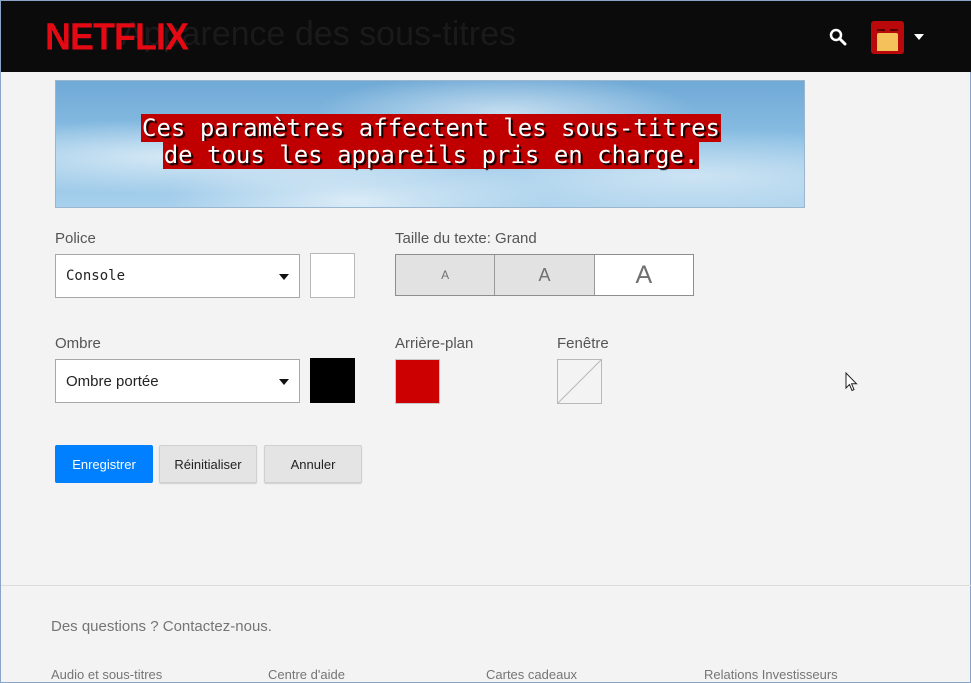 The width and height of the screenshot is (971, 683). I want to click on text-size-selector: A A A, so click(544, 275).